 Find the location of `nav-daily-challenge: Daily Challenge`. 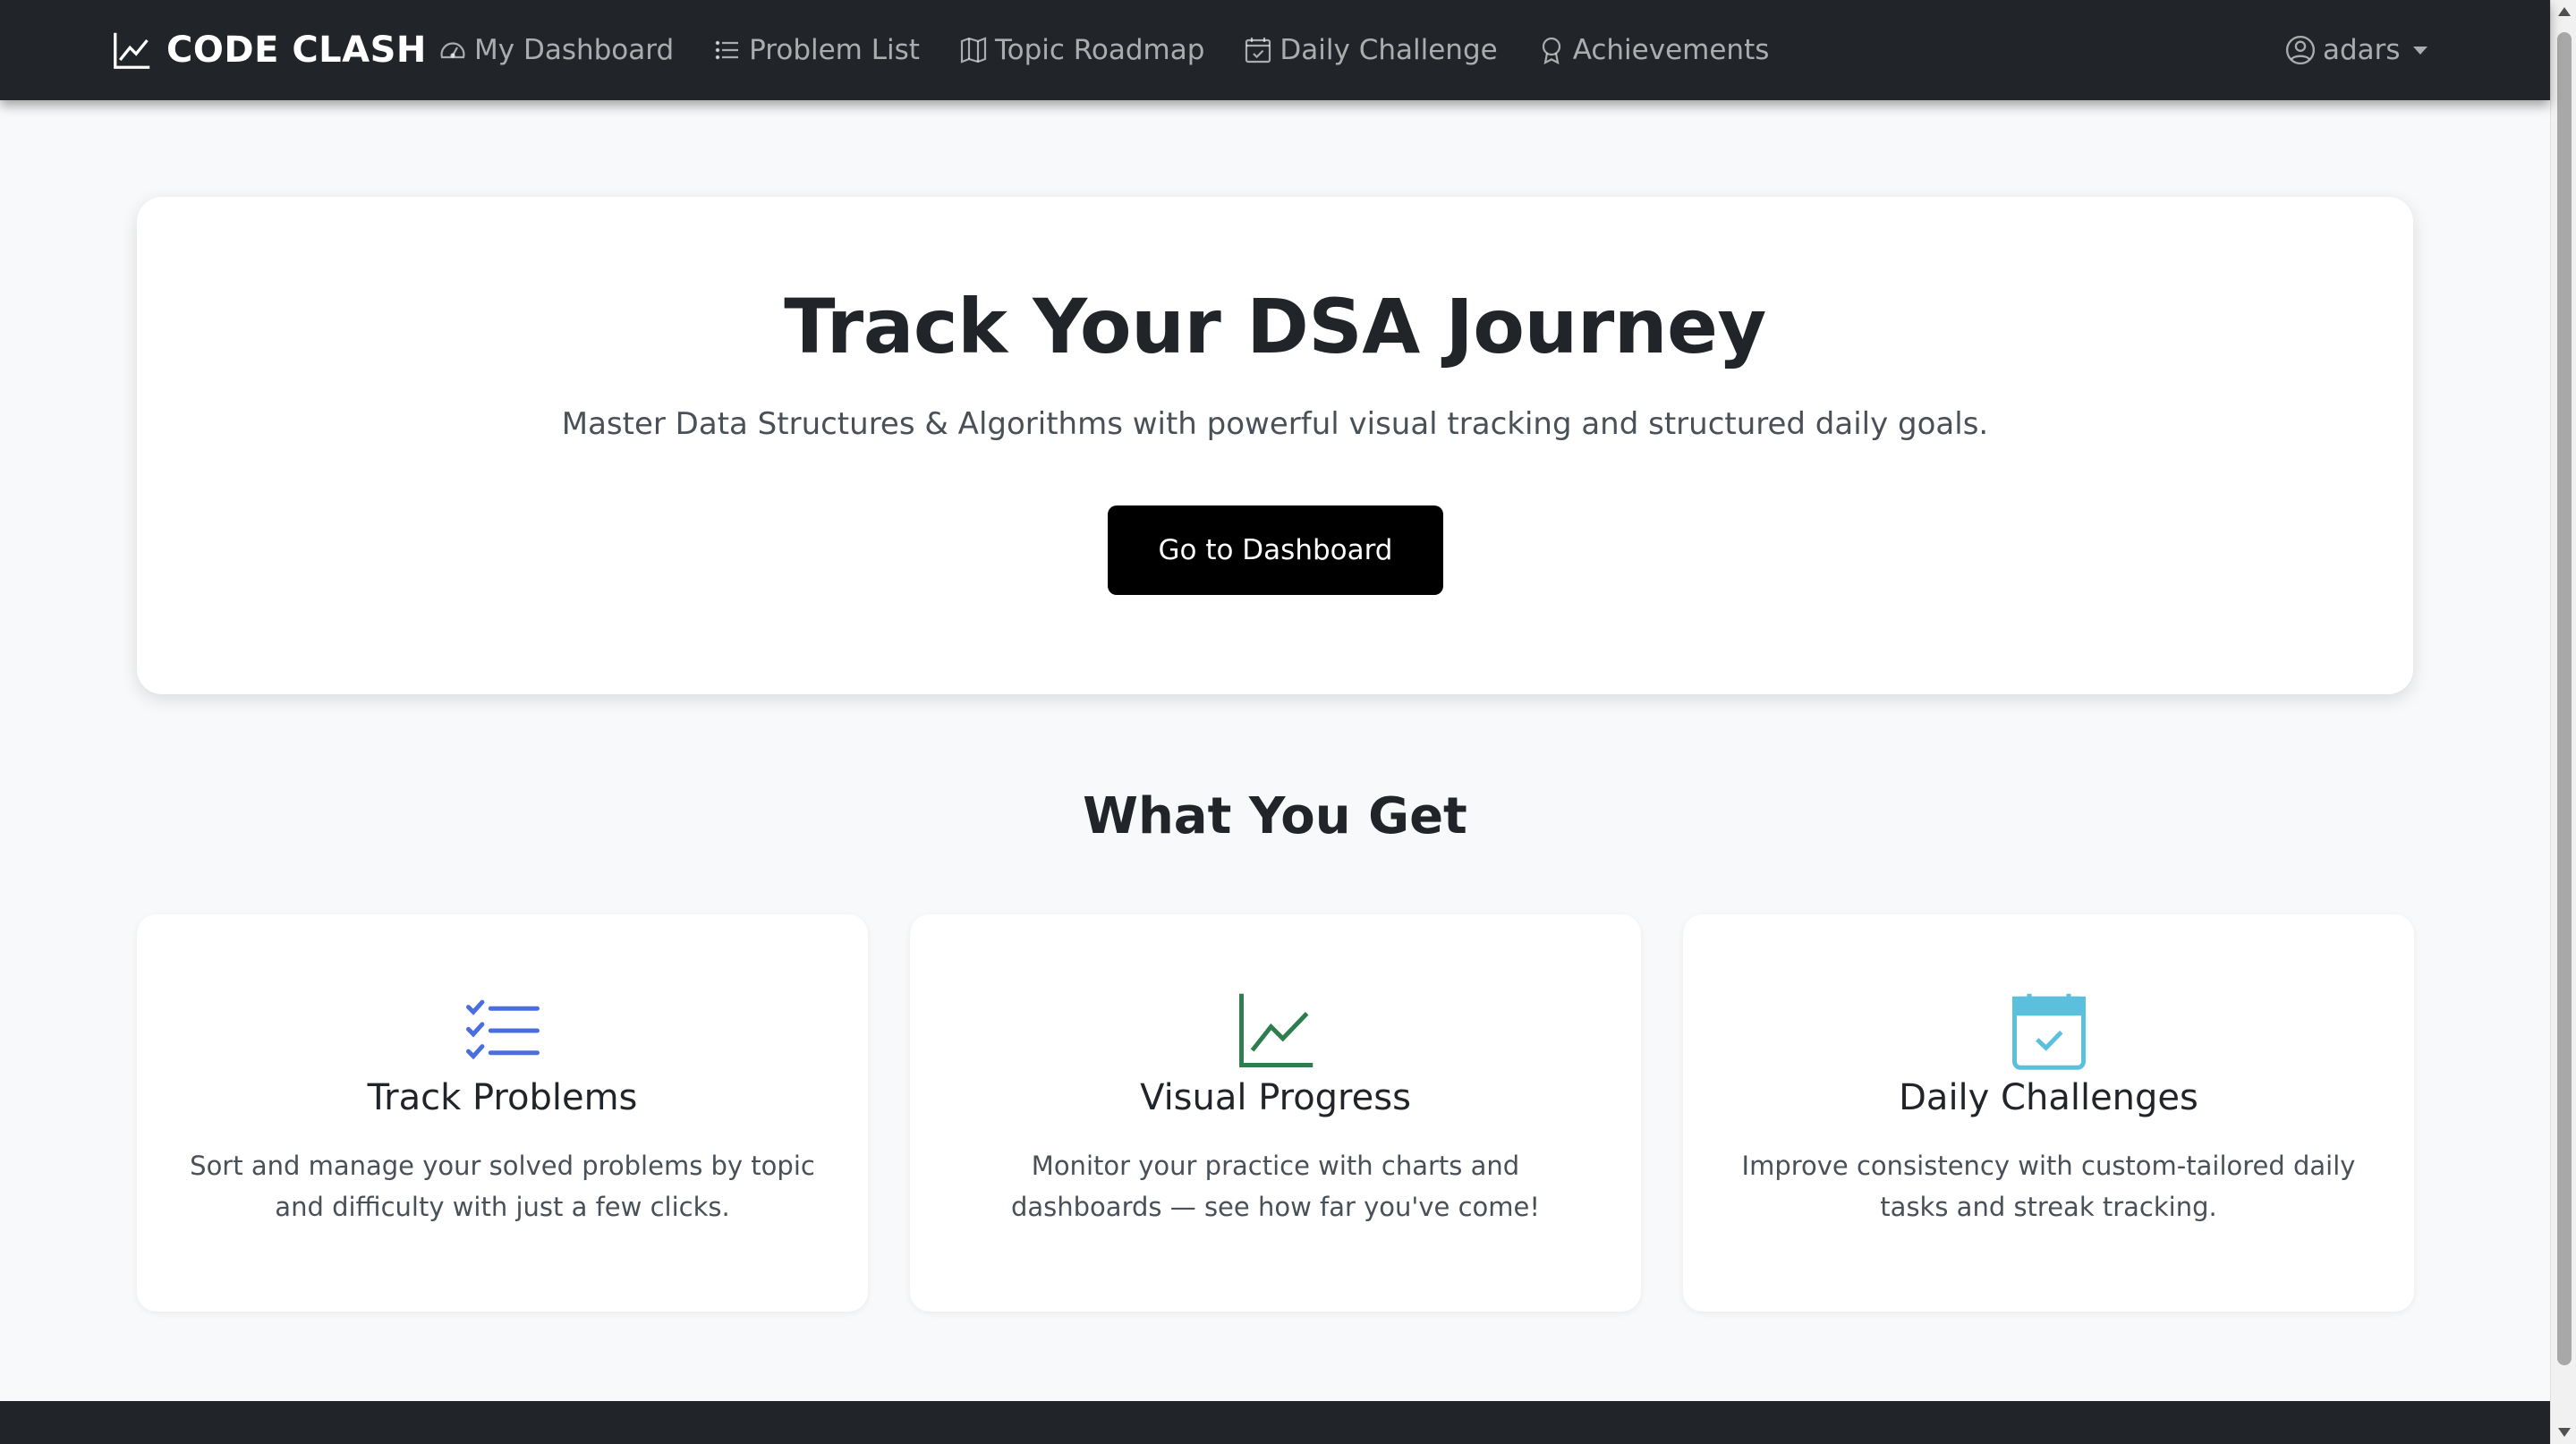

nav-daily-challenge: Daily Challenge is located at coordinates (1371, 50).